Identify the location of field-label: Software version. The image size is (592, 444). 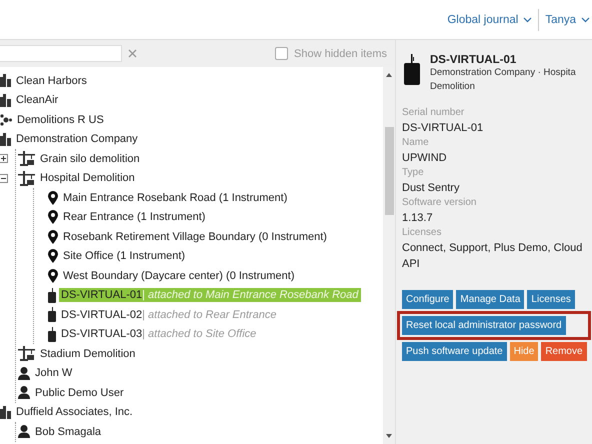
(440, 203).